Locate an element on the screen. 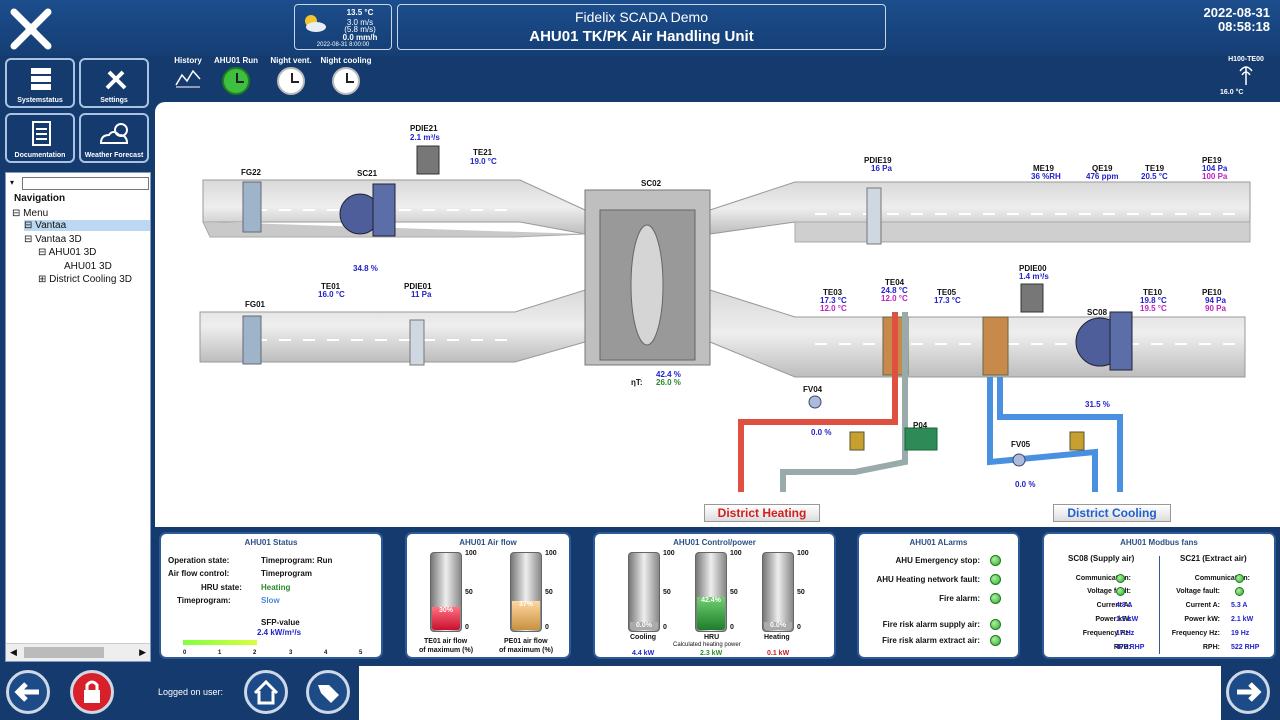  alarms-title: AHU01 ALarms is located at coordinates (938, 542).